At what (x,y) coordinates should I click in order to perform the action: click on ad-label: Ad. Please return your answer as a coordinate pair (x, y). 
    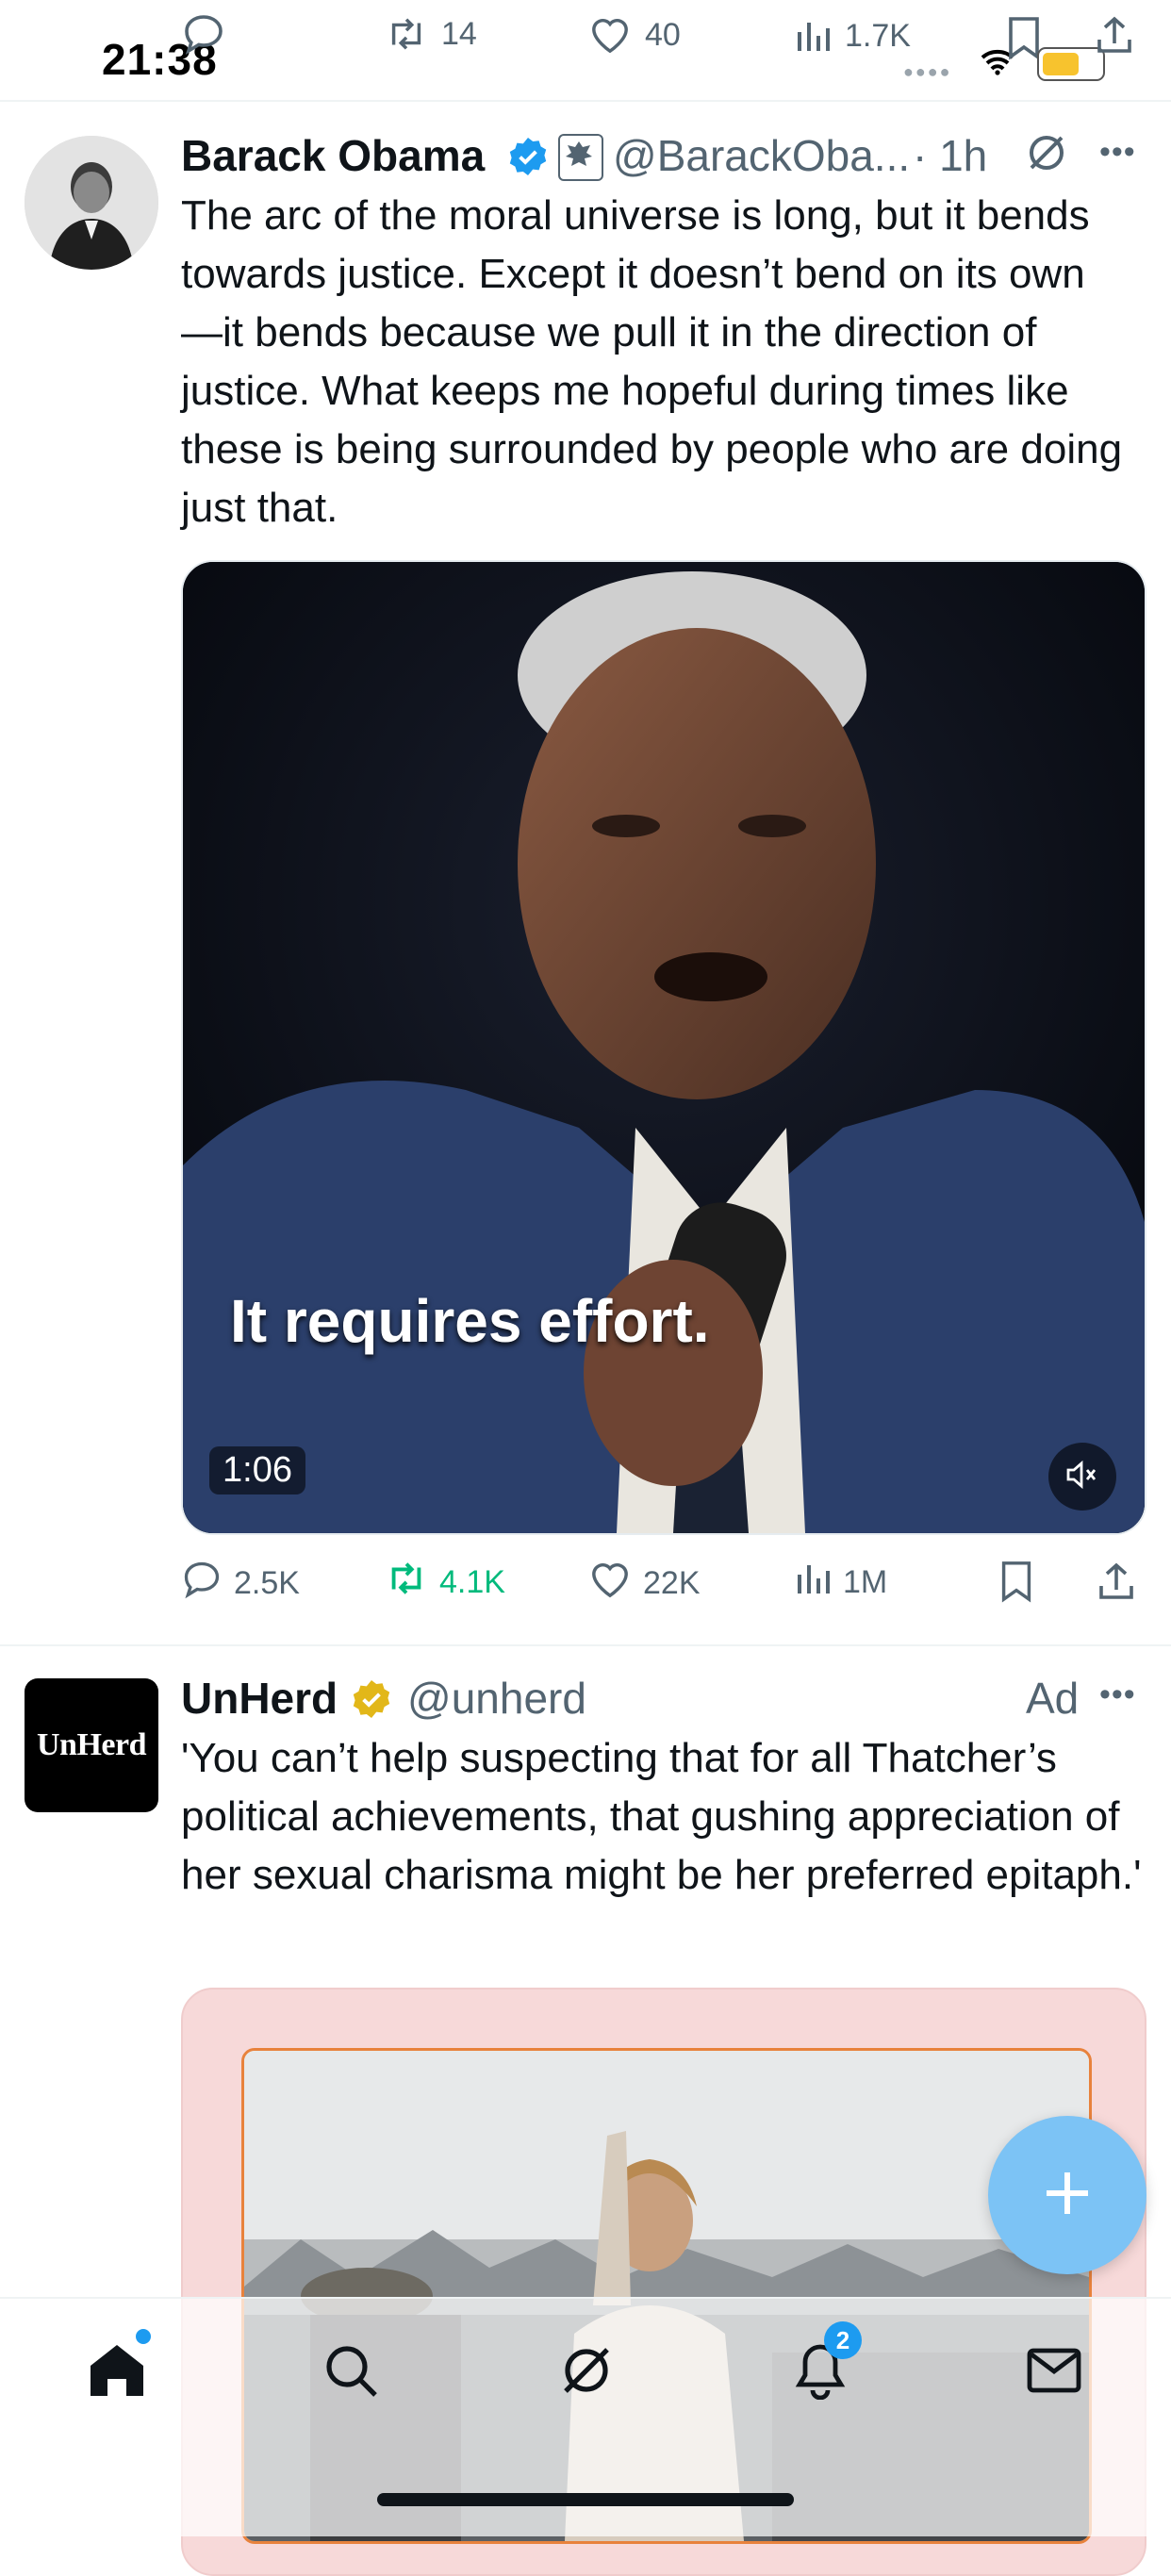
    Looking at the image, I should click on (1053, 1698).